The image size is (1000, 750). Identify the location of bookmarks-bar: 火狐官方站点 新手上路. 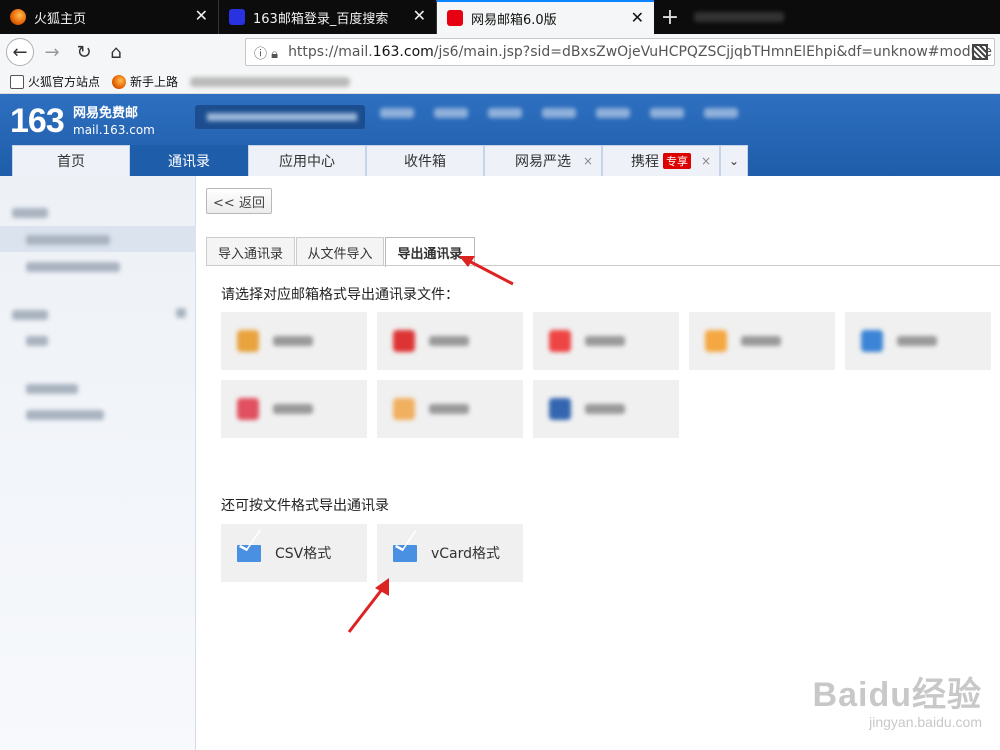
(500, 82).